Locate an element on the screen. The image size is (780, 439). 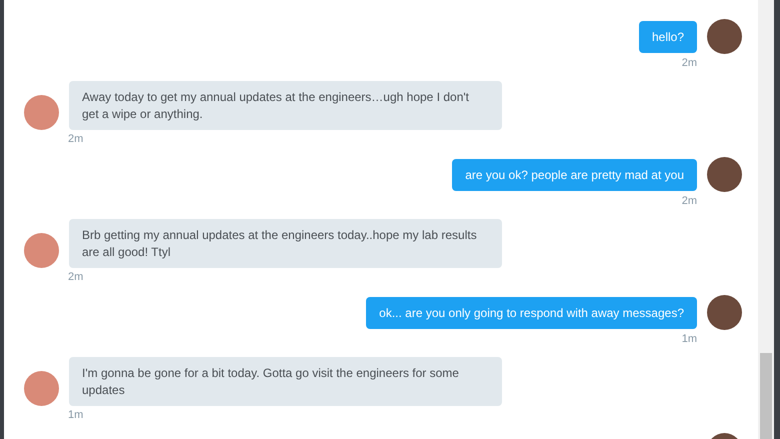
scrollbar is located at coordinates (766, 219).